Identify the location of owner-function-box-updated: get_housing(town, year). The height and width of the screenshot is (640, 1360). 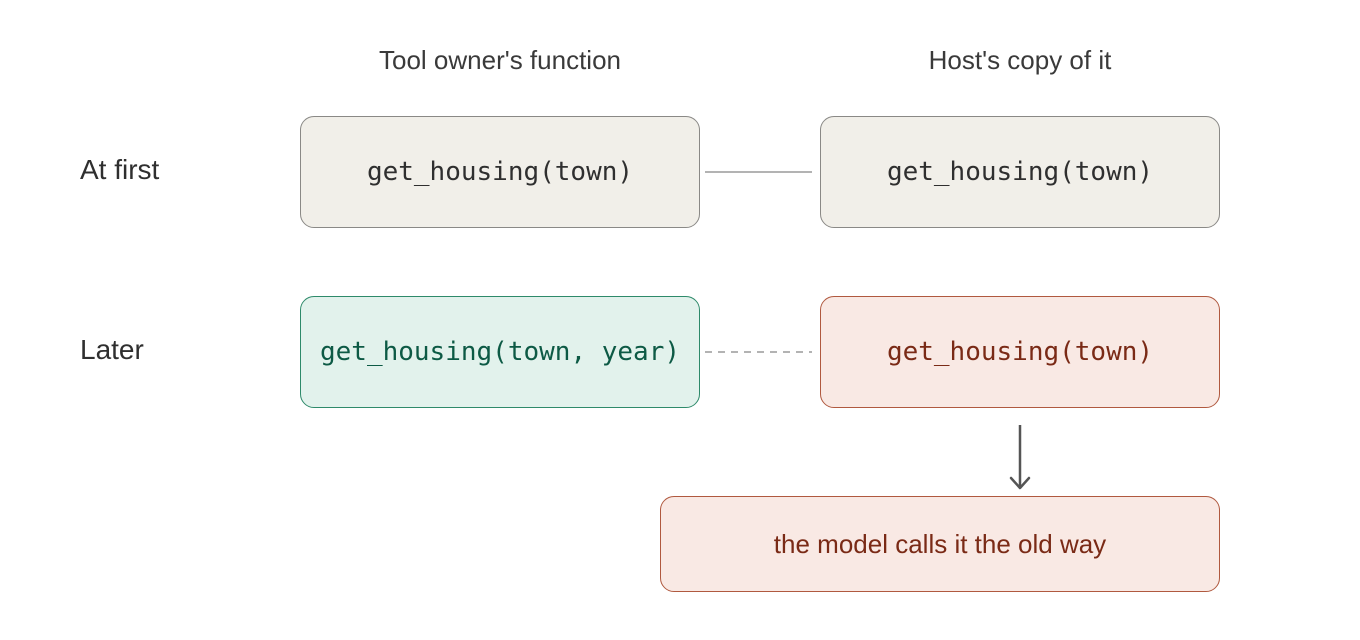
(500, 352).